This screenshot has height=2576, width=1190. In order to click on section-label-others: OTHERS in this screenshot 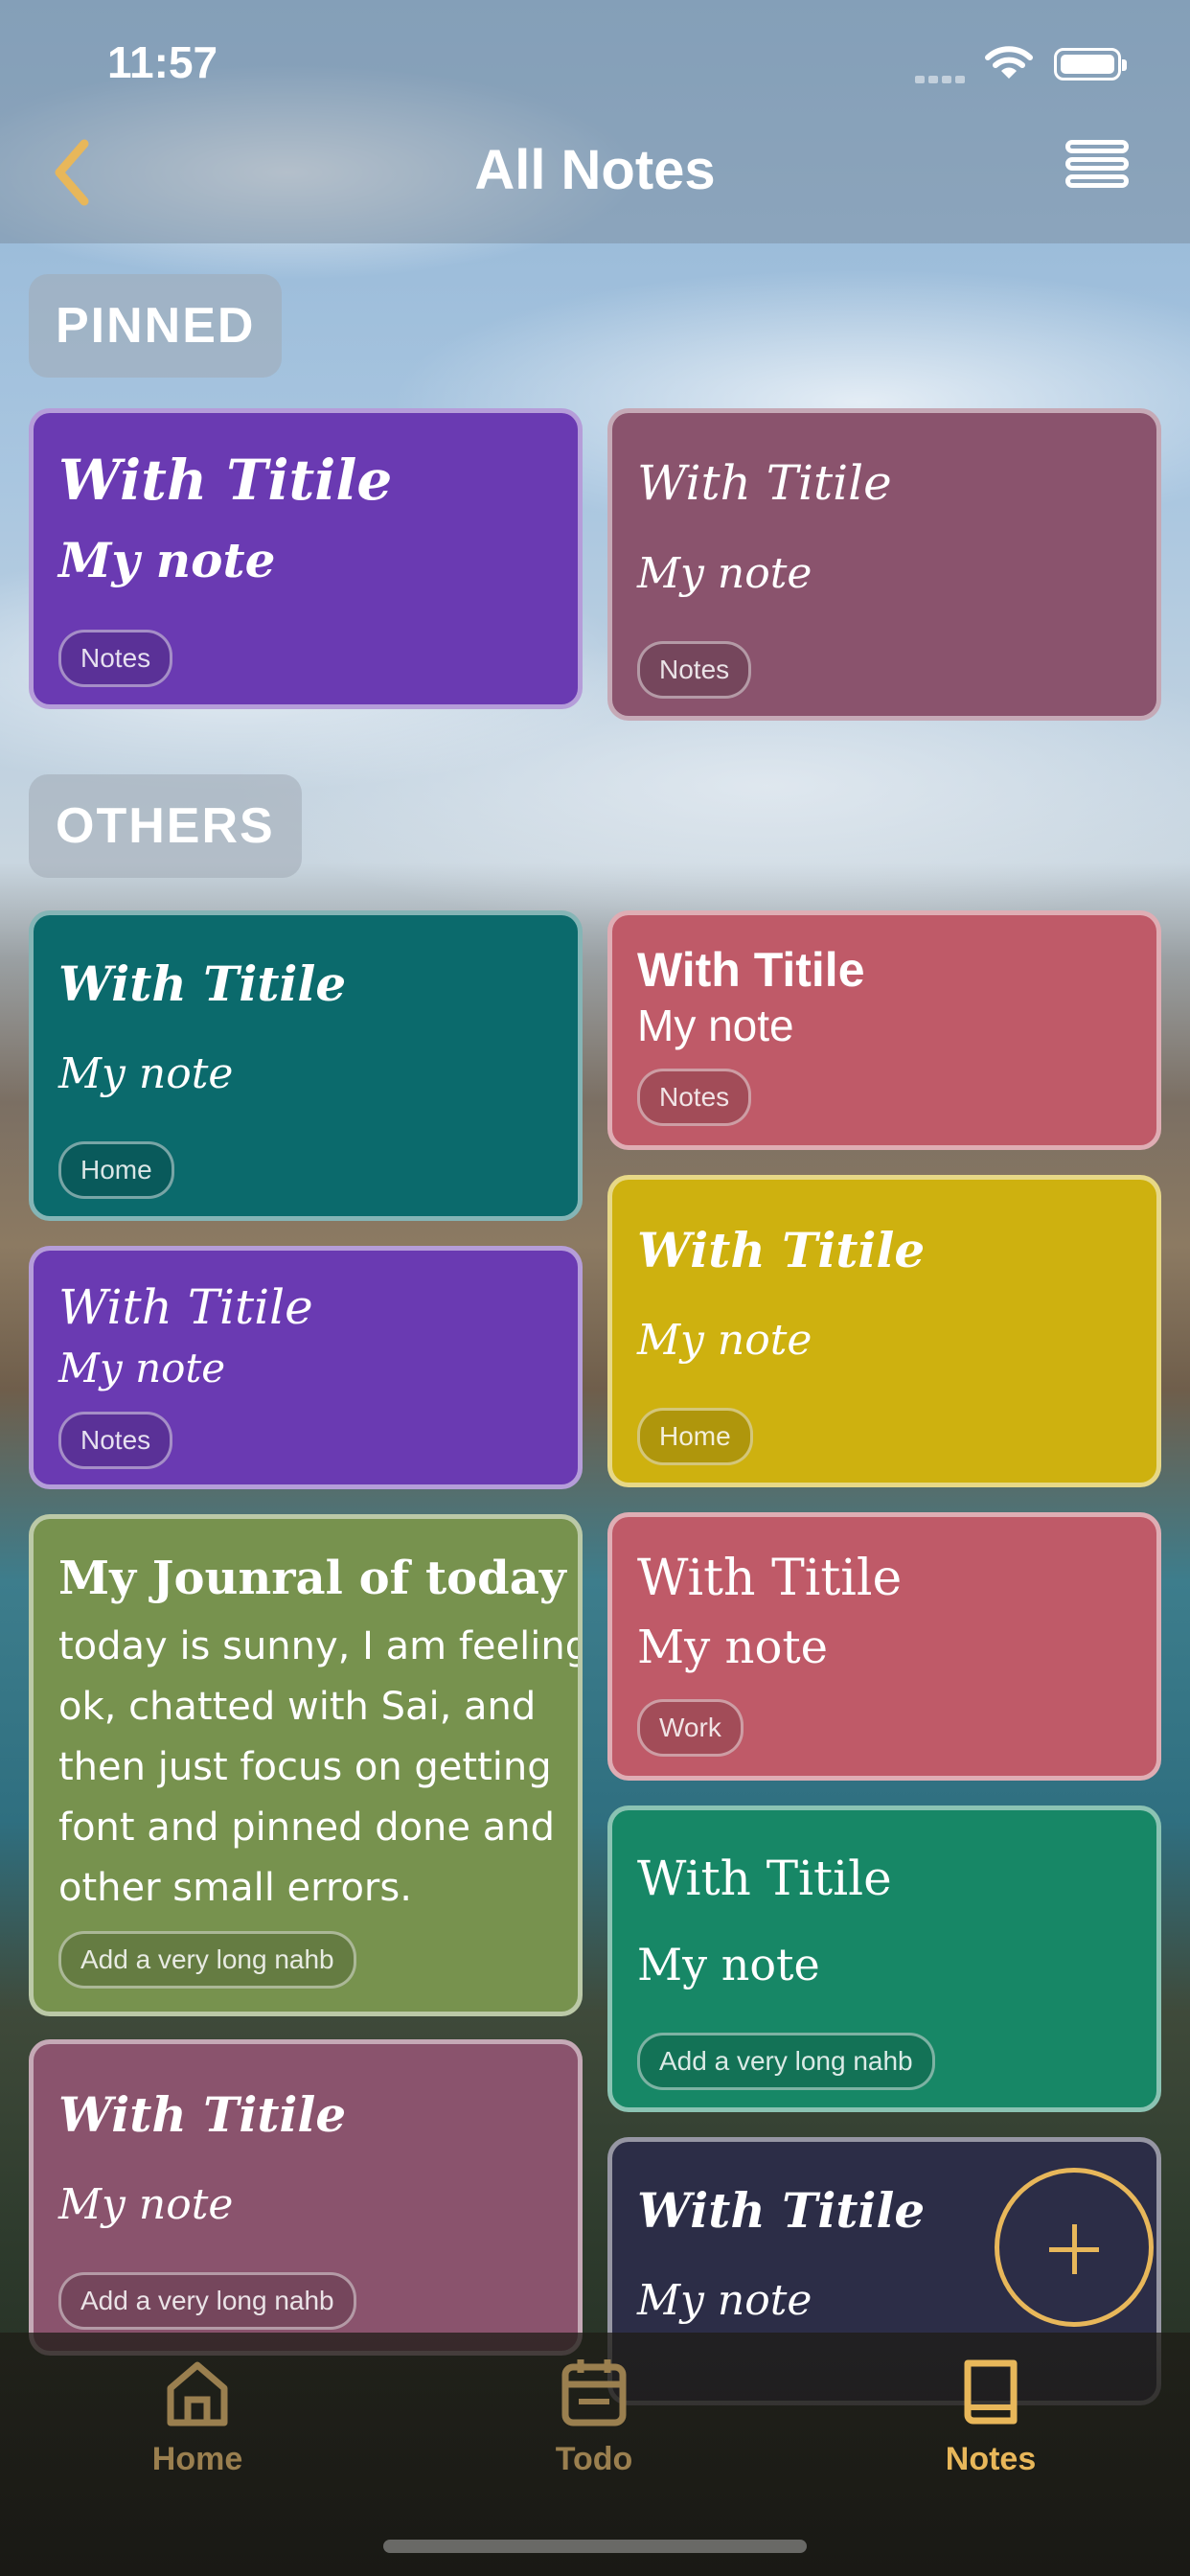, I will do `click(166, 826)`.